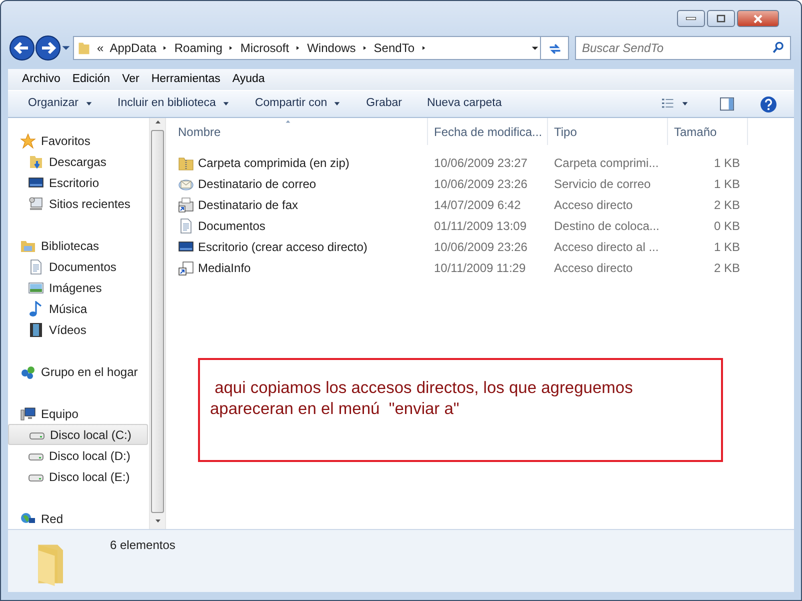 The image size is (802, 601). I want to click on music-note-icon, so click(36, 308).